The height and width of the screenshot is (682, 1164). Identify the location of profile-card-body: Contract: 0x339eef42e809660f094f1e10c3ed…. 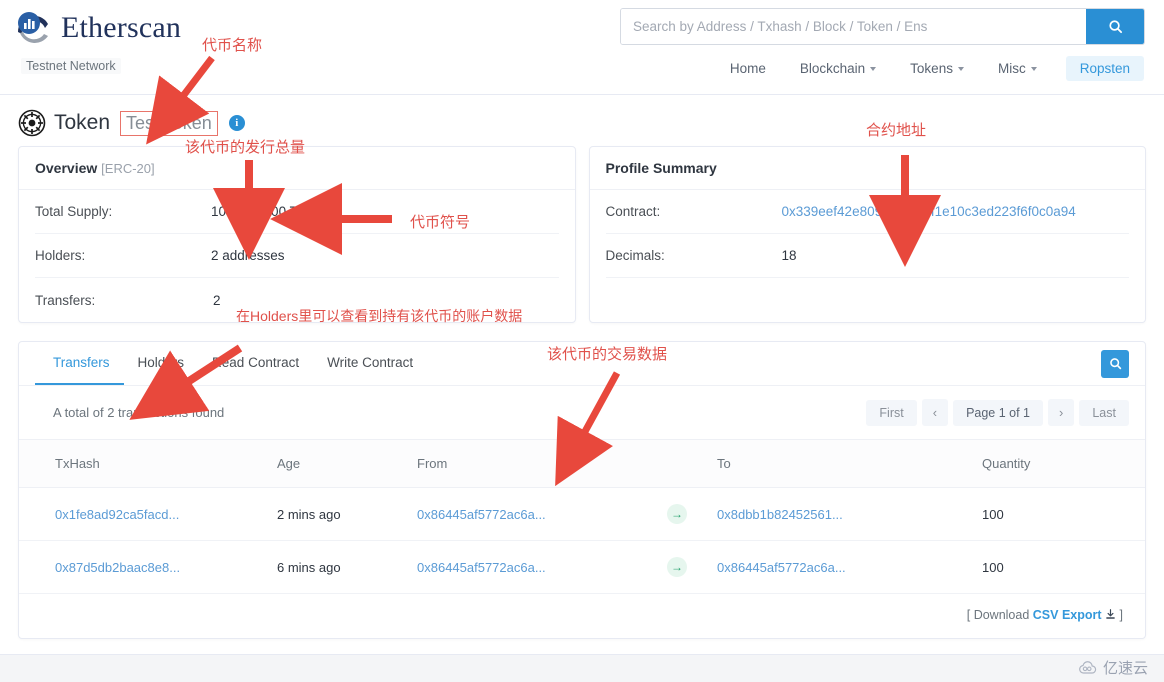
(868, 256).